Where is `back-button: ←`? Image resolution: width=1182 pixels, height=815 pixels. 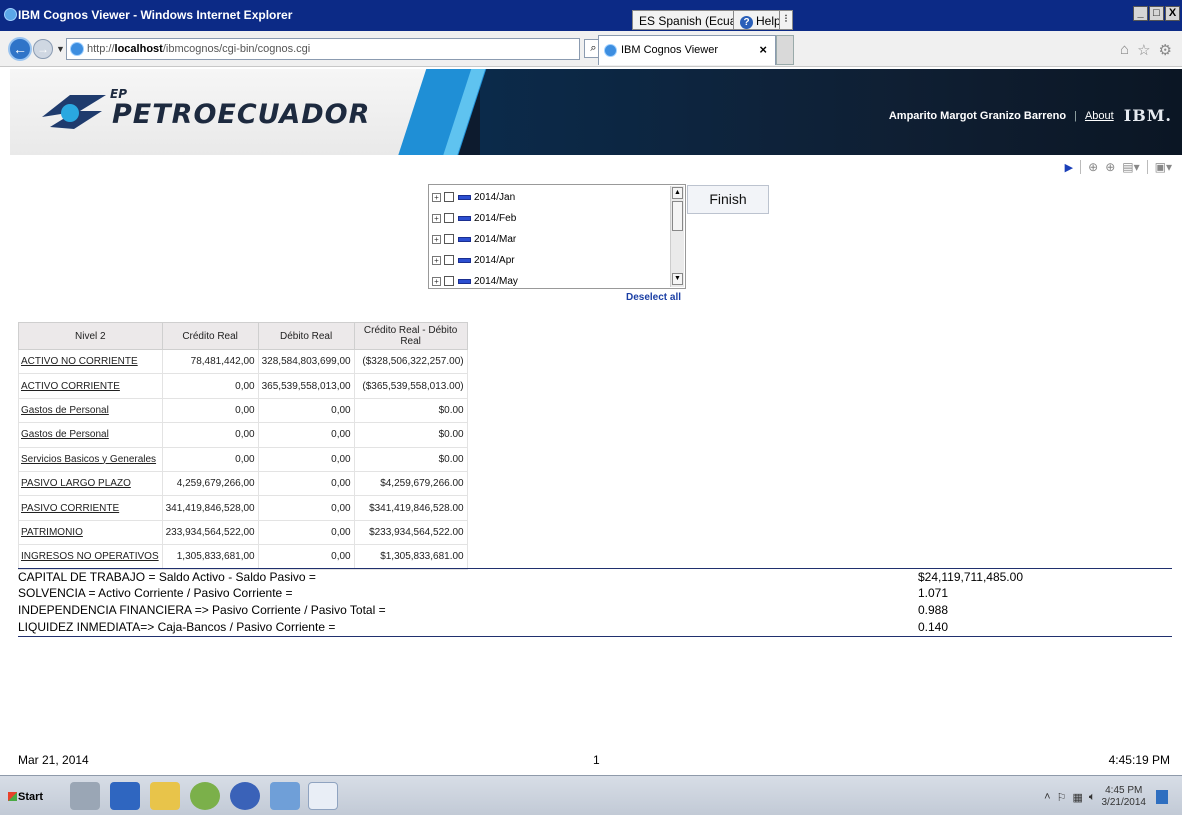
back-button: ← is located at coordinates (20, 49).